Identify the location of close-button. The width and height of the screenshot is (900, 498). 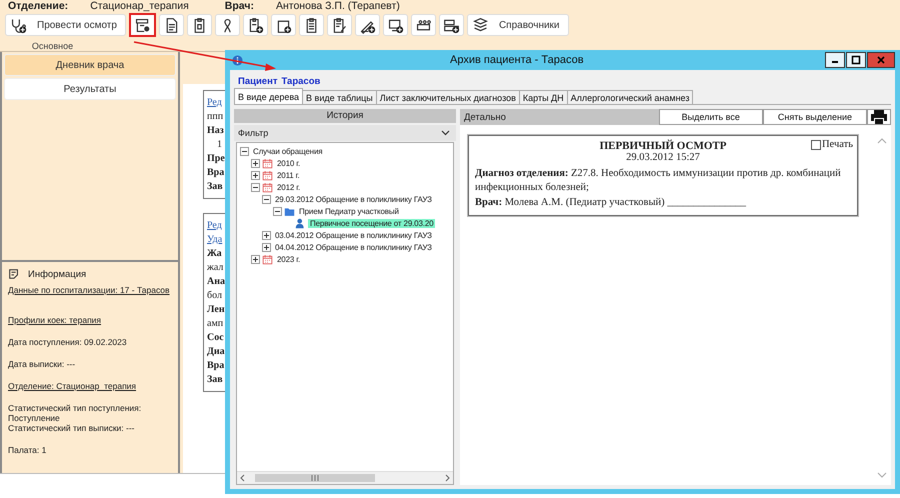
(881, 60).